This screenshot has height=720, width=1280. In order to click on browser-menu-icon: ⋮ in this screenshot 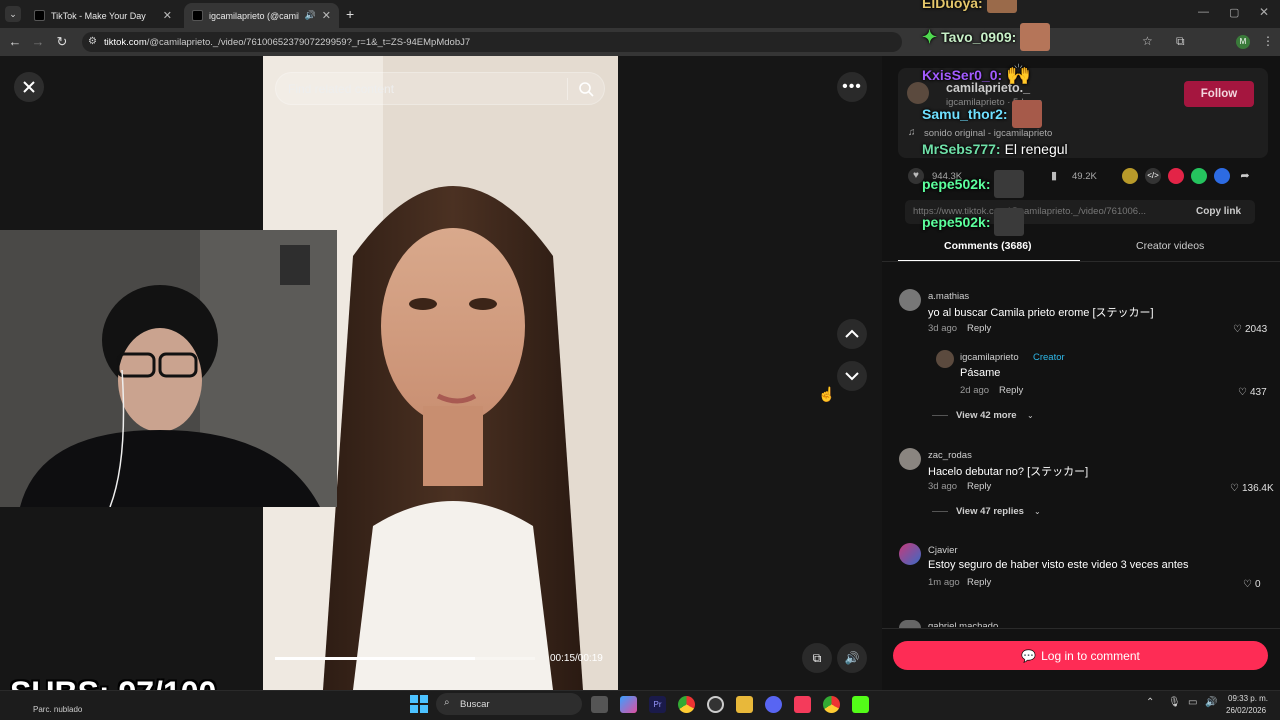, I will do `click(1268, 41)`.